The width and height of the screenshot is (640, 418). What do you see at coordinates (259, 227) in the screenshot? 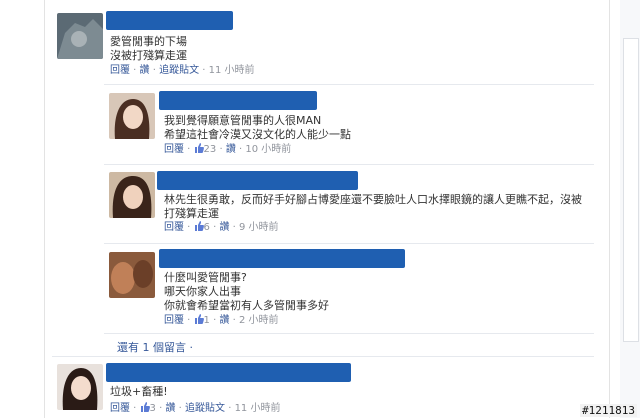
I see `timestamp: 9 小時前` at bounding box center [259, 227].